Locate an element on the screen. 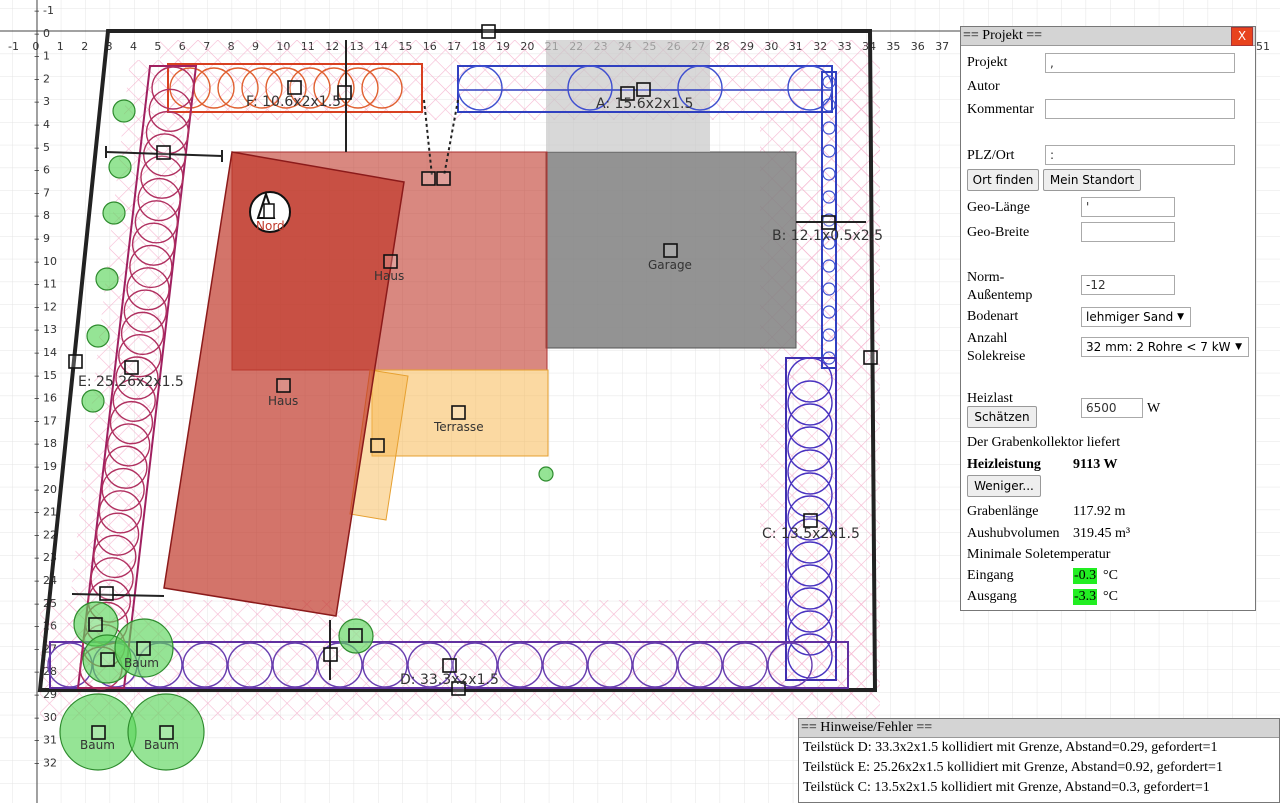 This screenshot has height=803, width=1280. y-tick-label: – 18 is located at coordinates (45, 443).